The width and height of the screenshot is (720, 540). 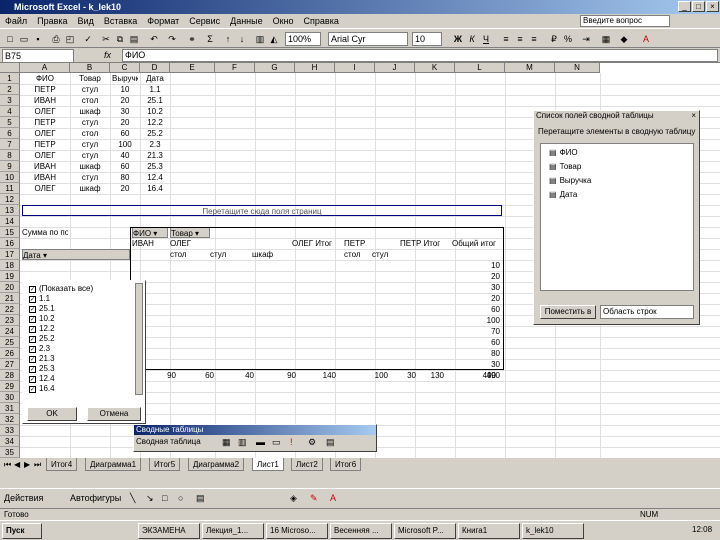 I want to click on font-size-select: 10, so click(x=427, y=39).